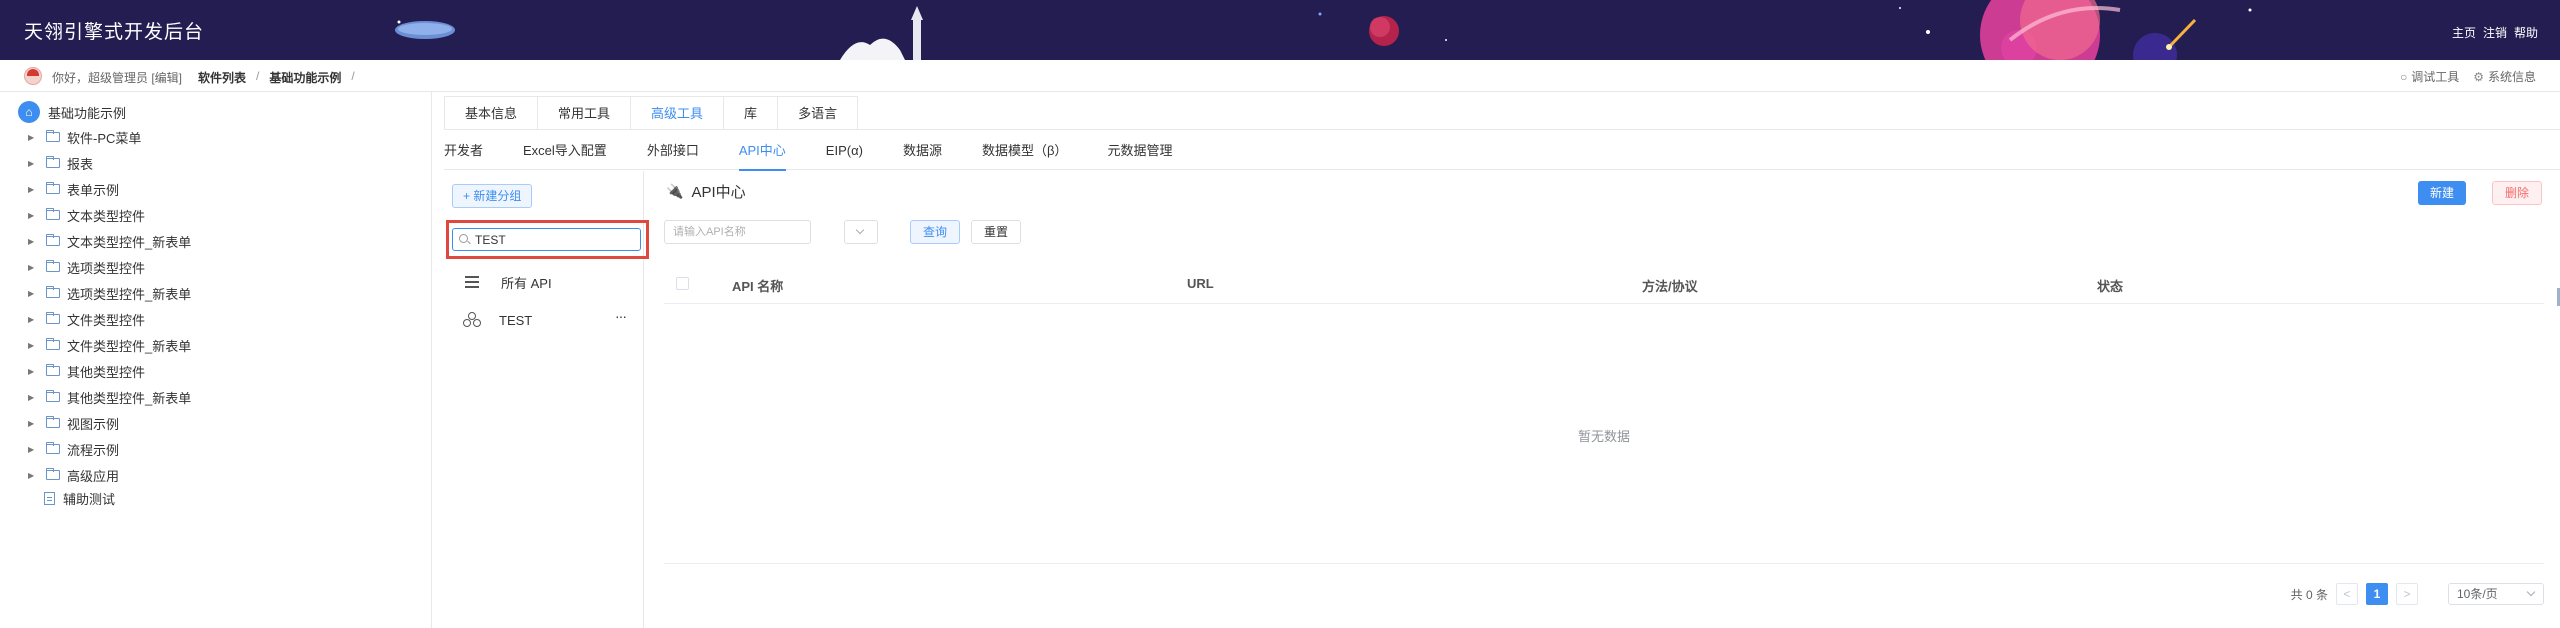  What do you see at coordinates (73, 189) in the screenshot?
I see `tree-item: ▶ 表单示例` at bounding box center [73, 189].